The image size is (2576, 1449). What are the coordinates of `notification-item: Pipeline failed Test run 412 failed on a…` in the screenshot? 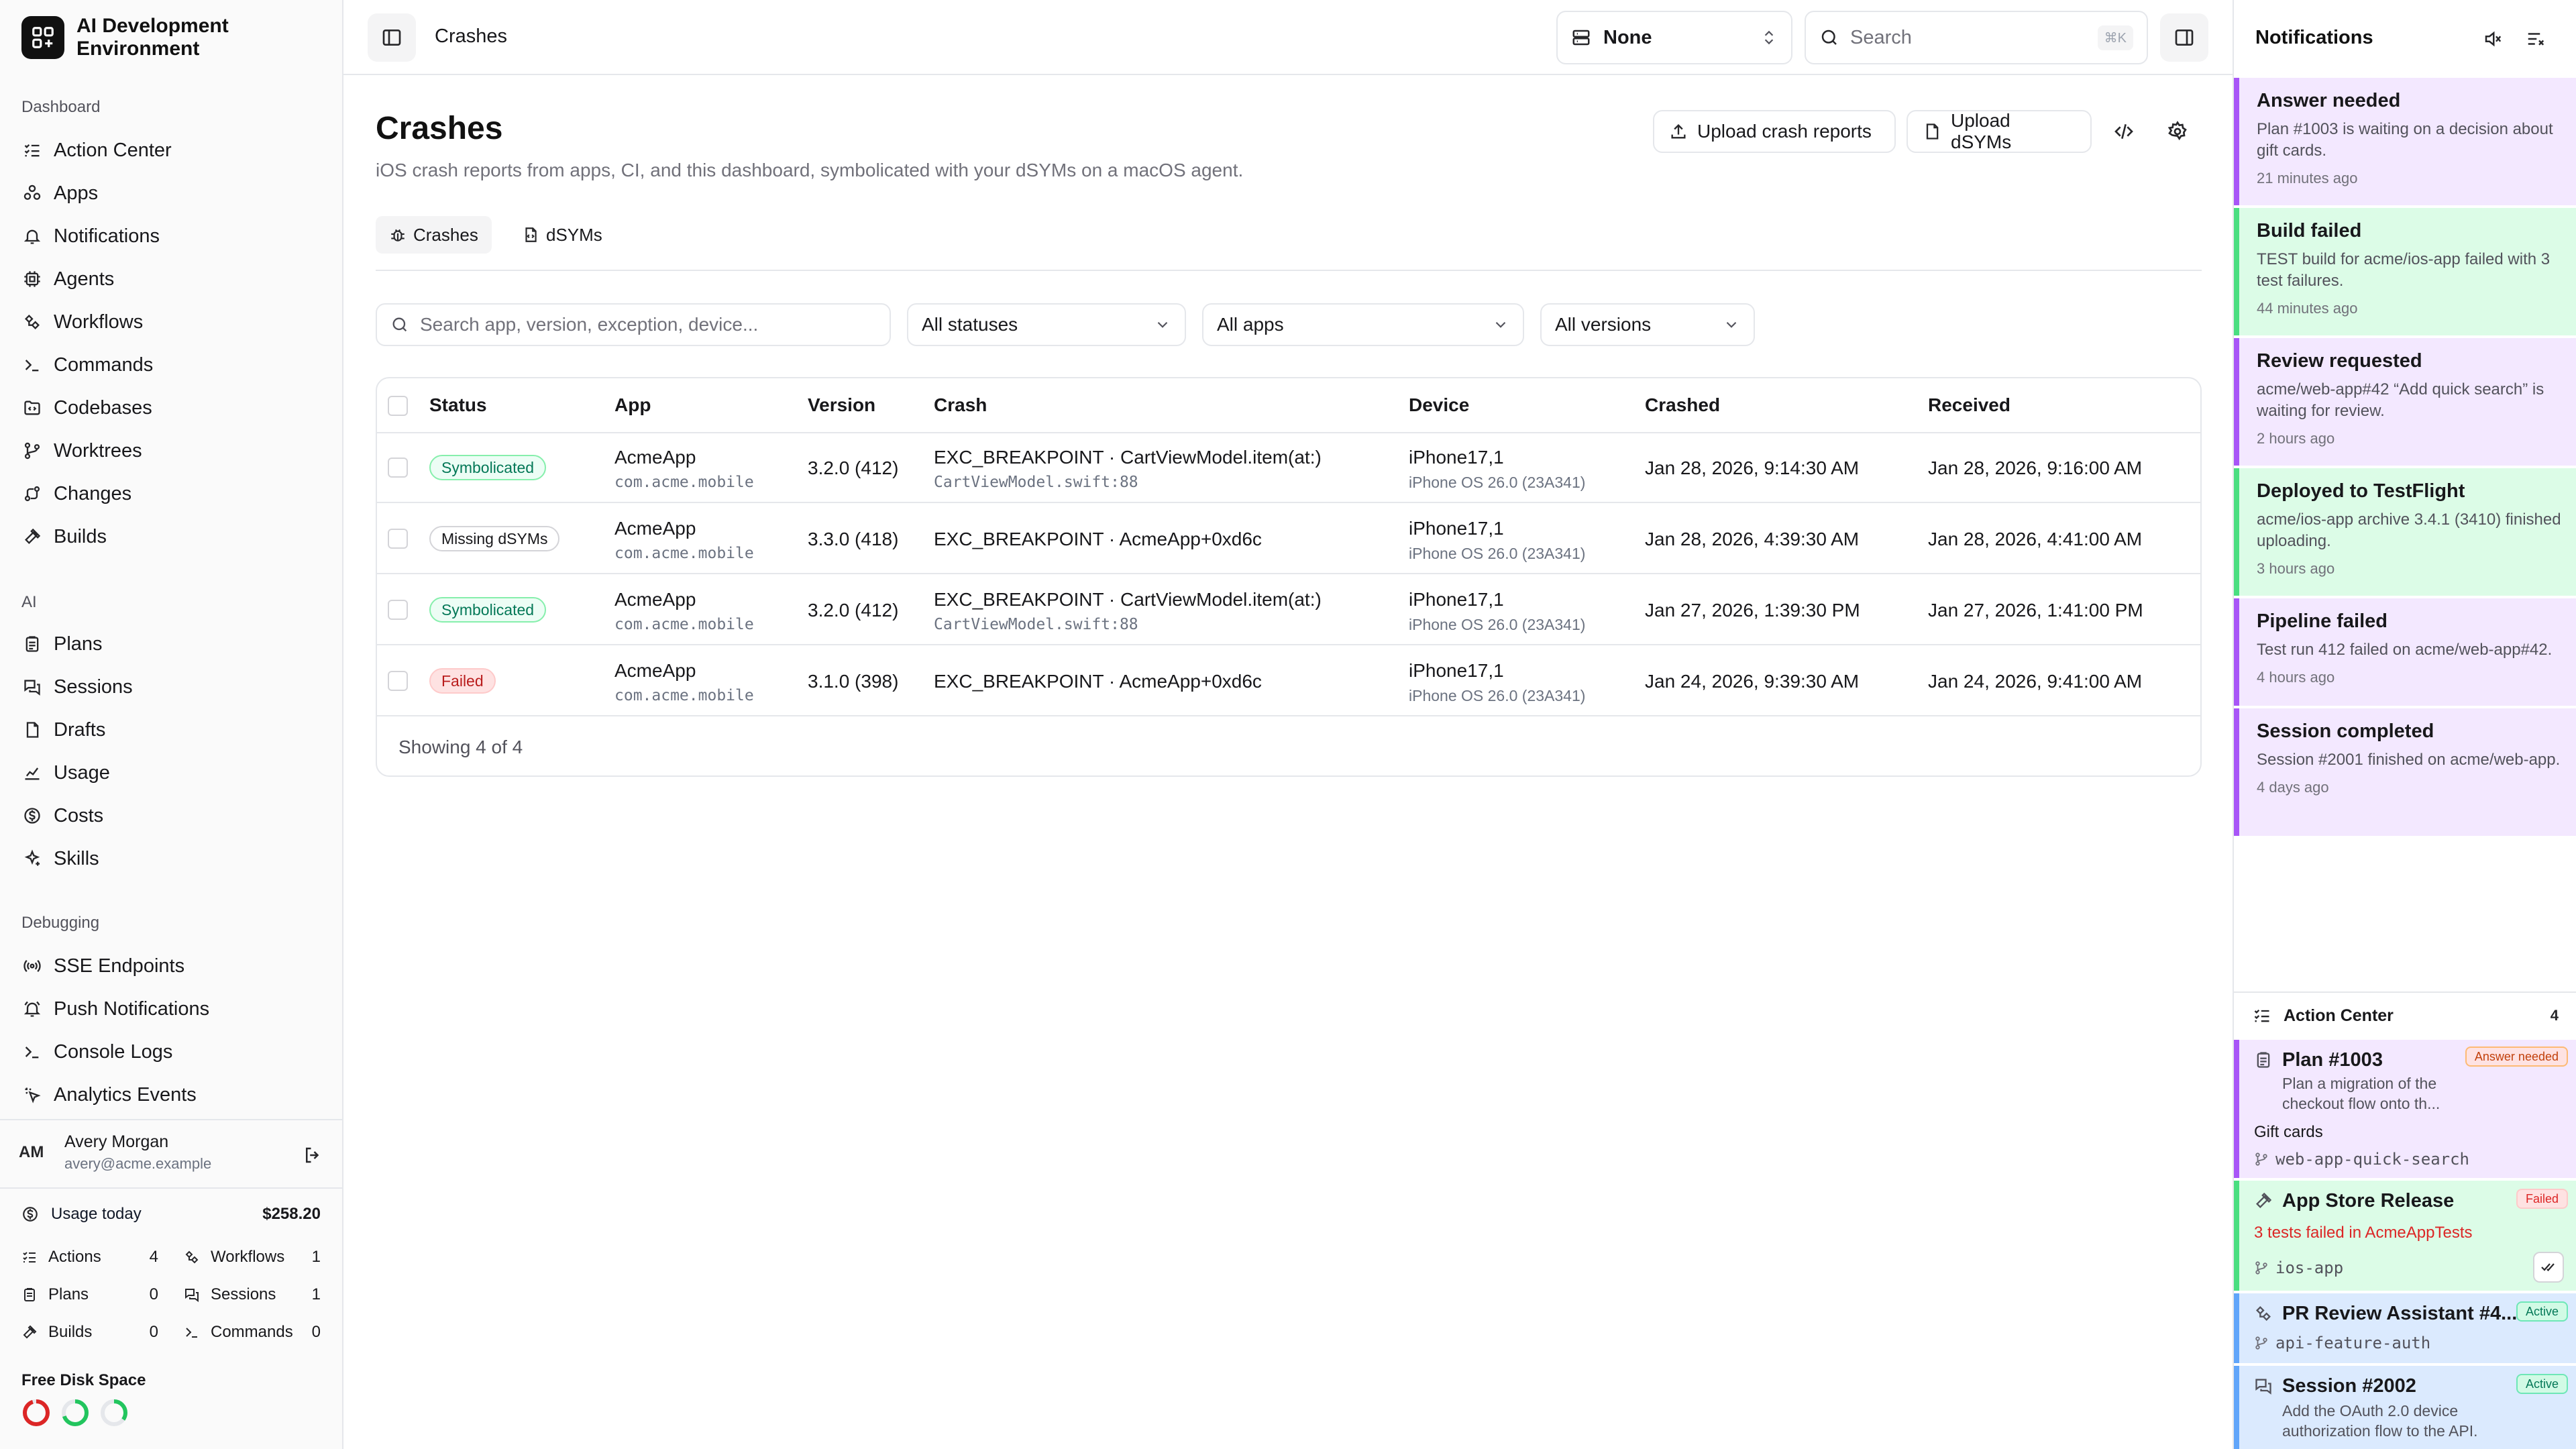 It's located at (2405, 652).